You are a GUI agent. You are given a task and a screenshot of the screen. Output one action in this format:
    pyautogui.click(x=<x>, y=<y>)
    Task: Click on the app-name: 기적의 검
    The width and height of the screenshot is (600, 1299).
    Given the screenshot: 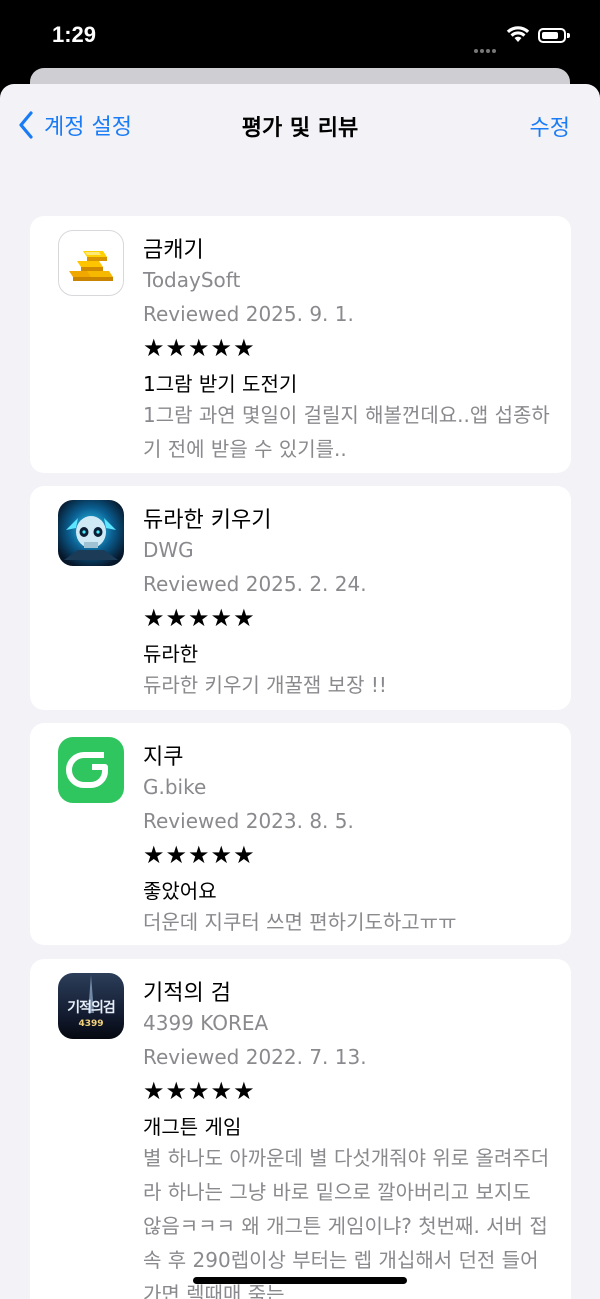 What is the action you would take?
    pyautogui.click(x=187, y=993)
    